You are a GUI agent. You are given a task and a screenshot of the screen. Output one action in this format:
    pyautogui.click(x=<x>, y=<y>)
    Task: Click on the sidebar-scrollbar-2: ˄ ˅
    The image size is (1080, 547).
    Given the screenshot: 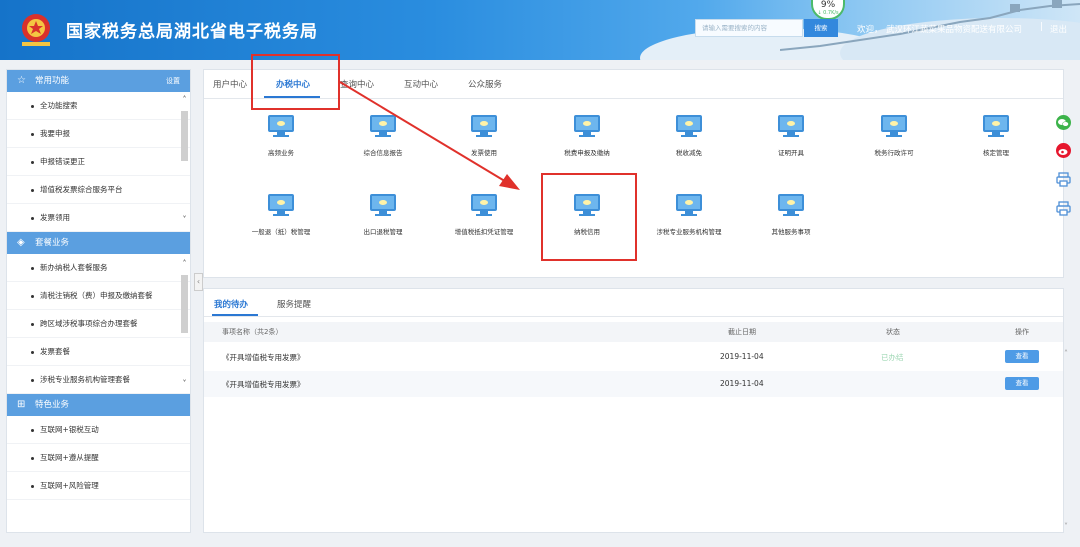 What is the action you would take?
    pyautogui.click(x=184, y=327)
    